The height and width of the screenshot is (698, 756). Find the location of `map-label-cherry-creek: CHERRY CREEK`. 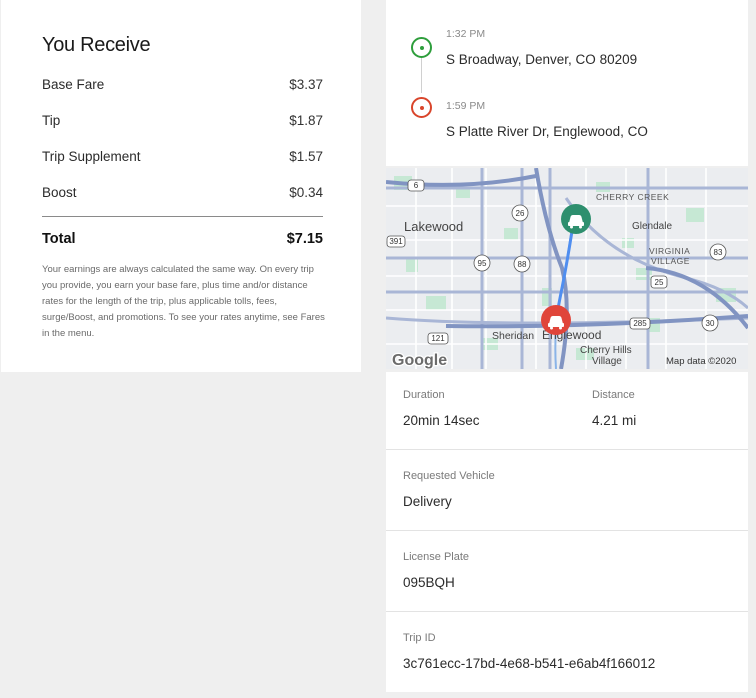

map-label-cherry-creek: CHERRY CREEK is located at coordinates (632, 197).